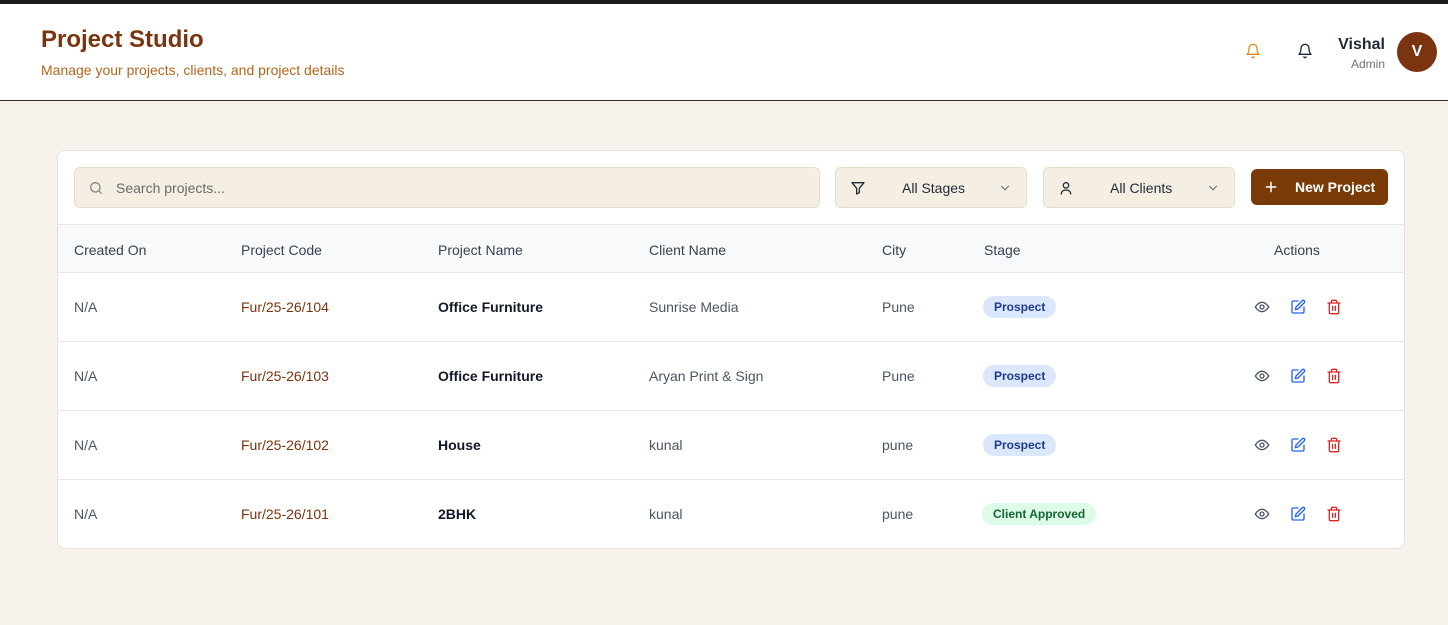  I want to click on column-header-city: City, so click(894, 250).